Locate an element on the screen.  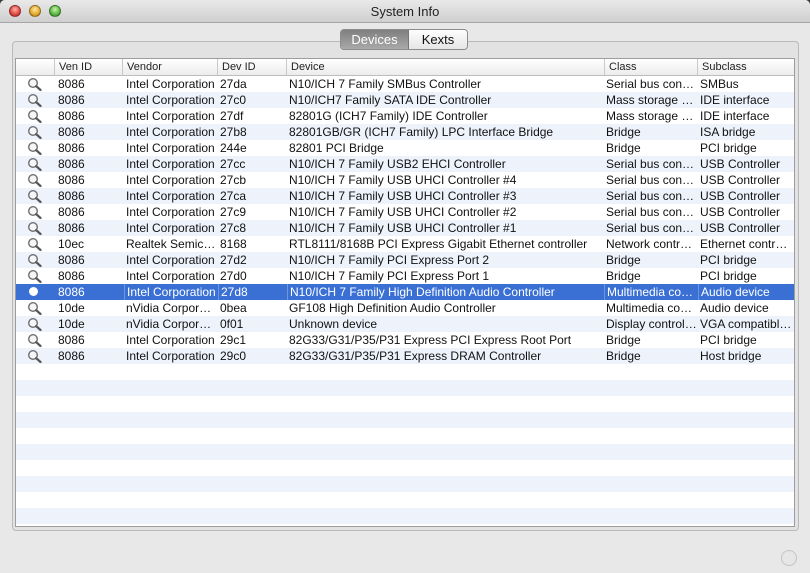
cell-device: N10/ICH 7 Family USB UHCI Controller #1 is located at coordinates (403, 228).